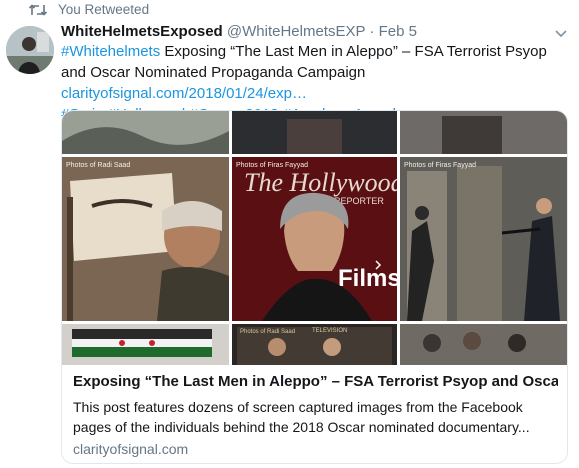 The image size is (579, 468). Describe the element at coordinates (369, 278) in the screenshot. I see `backdrop-text: Films` at that location.